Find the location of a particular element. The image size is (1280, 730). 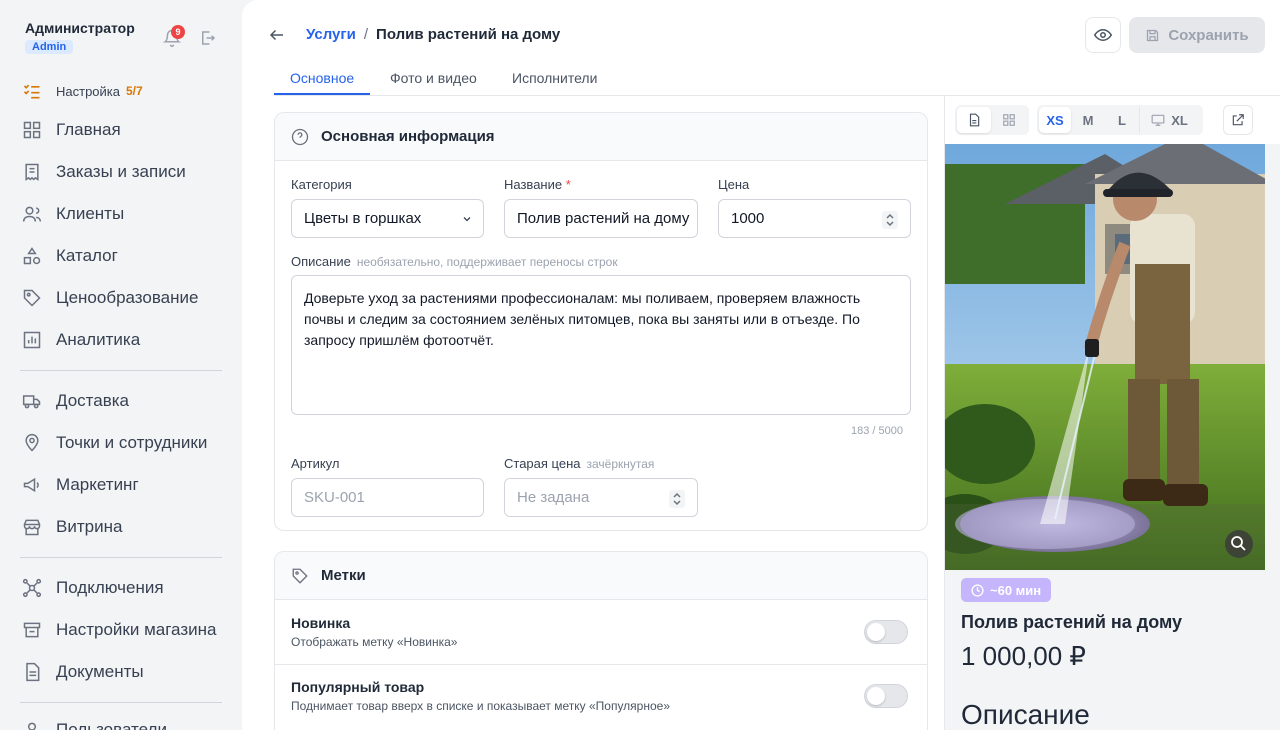

role-badge: Admin is located at coordinates (49, 47).